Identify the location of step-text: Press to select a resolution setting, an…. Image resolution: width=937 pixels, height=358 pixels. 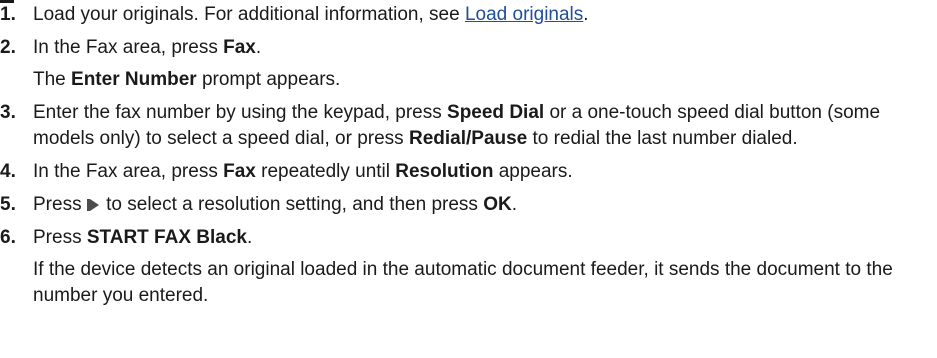
(275, 204).